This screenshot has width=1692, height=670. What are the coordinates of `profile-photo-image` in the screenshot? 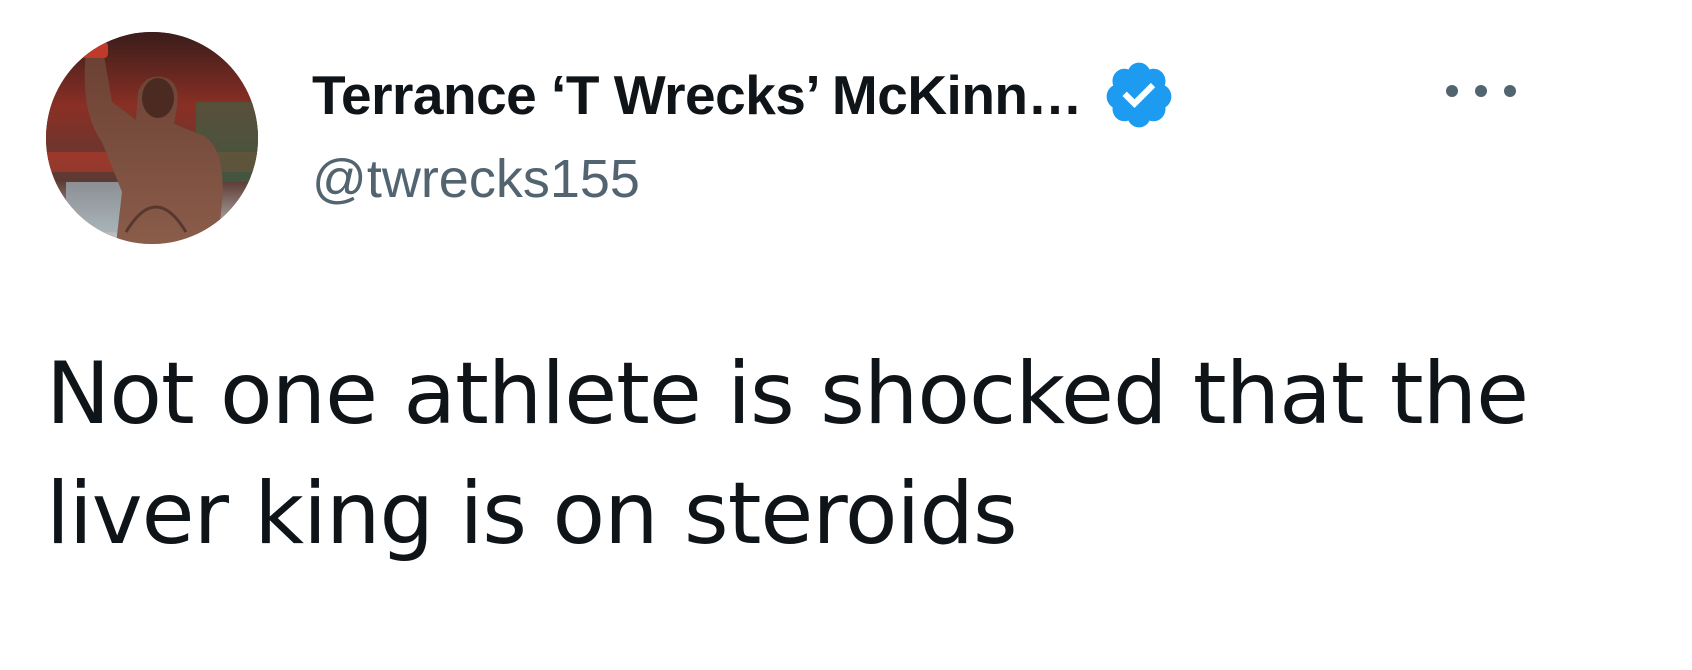 It's located at (152, 138).